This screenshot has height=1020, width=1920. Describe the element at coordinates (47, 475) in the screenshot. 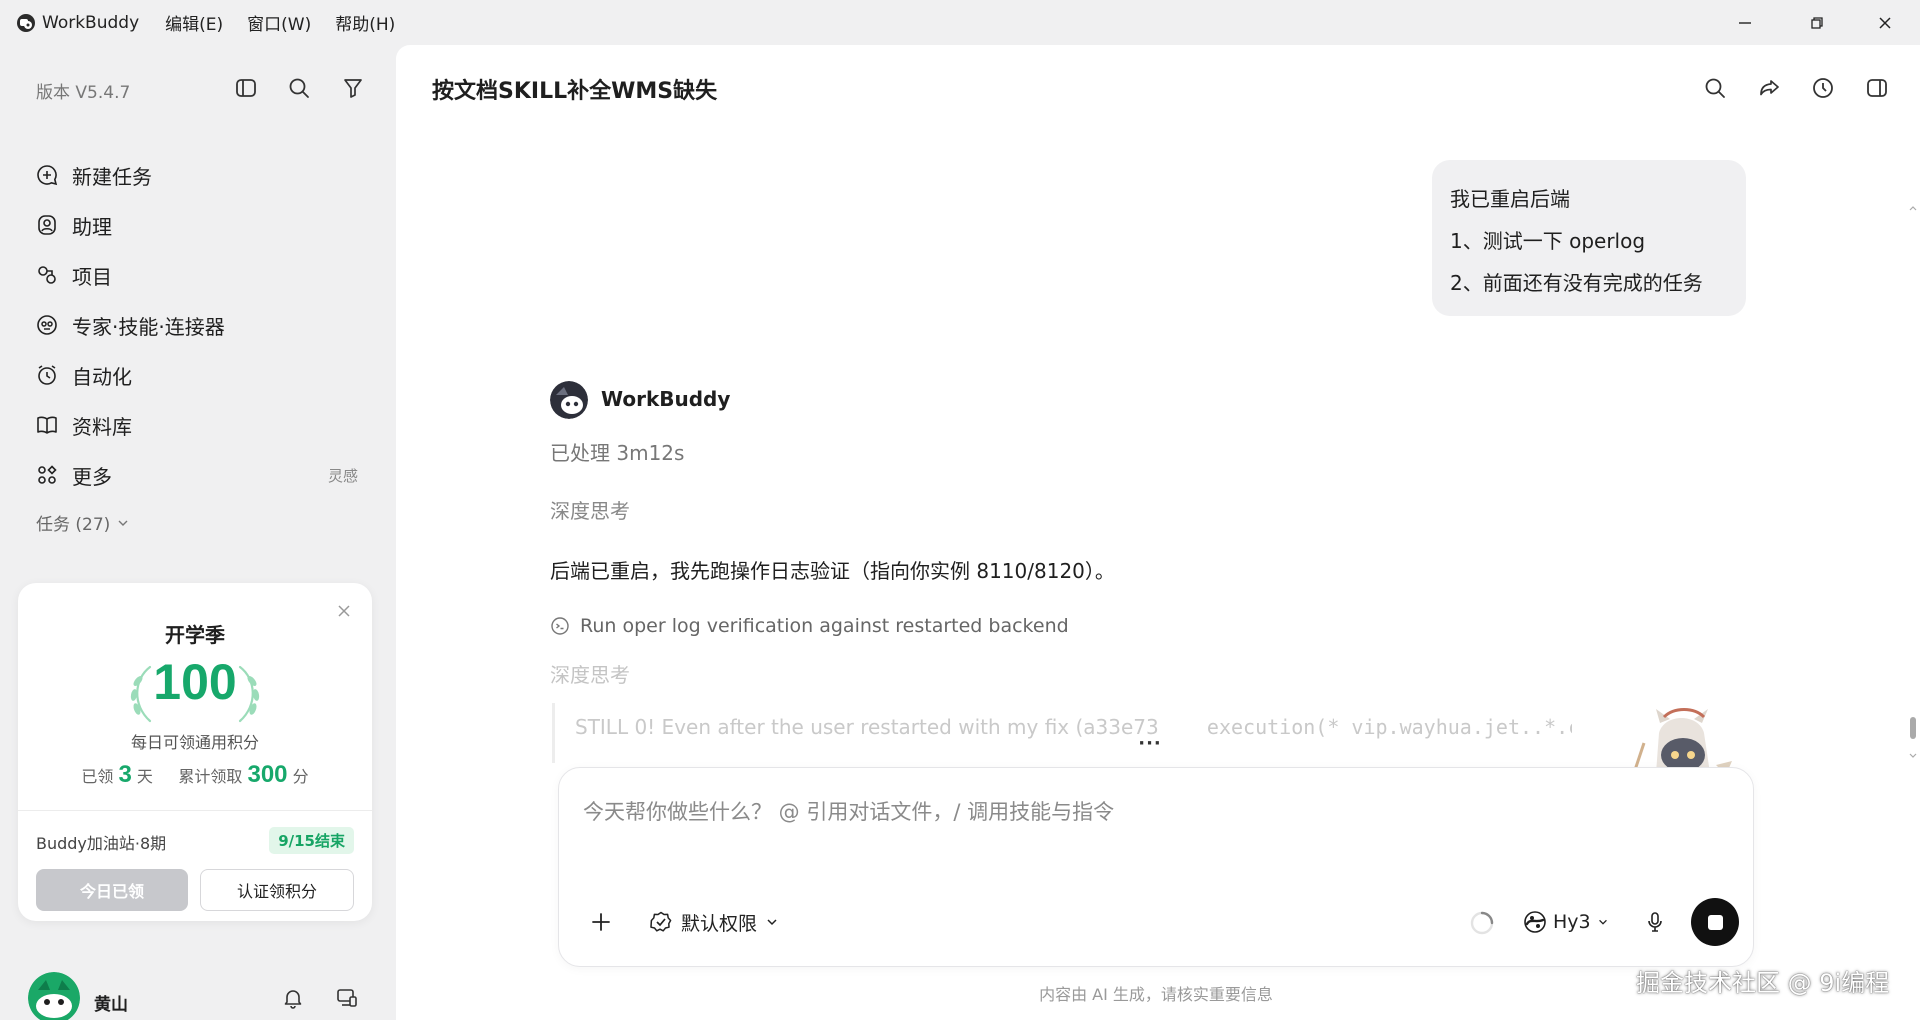

I see `grid-icon` at that location.